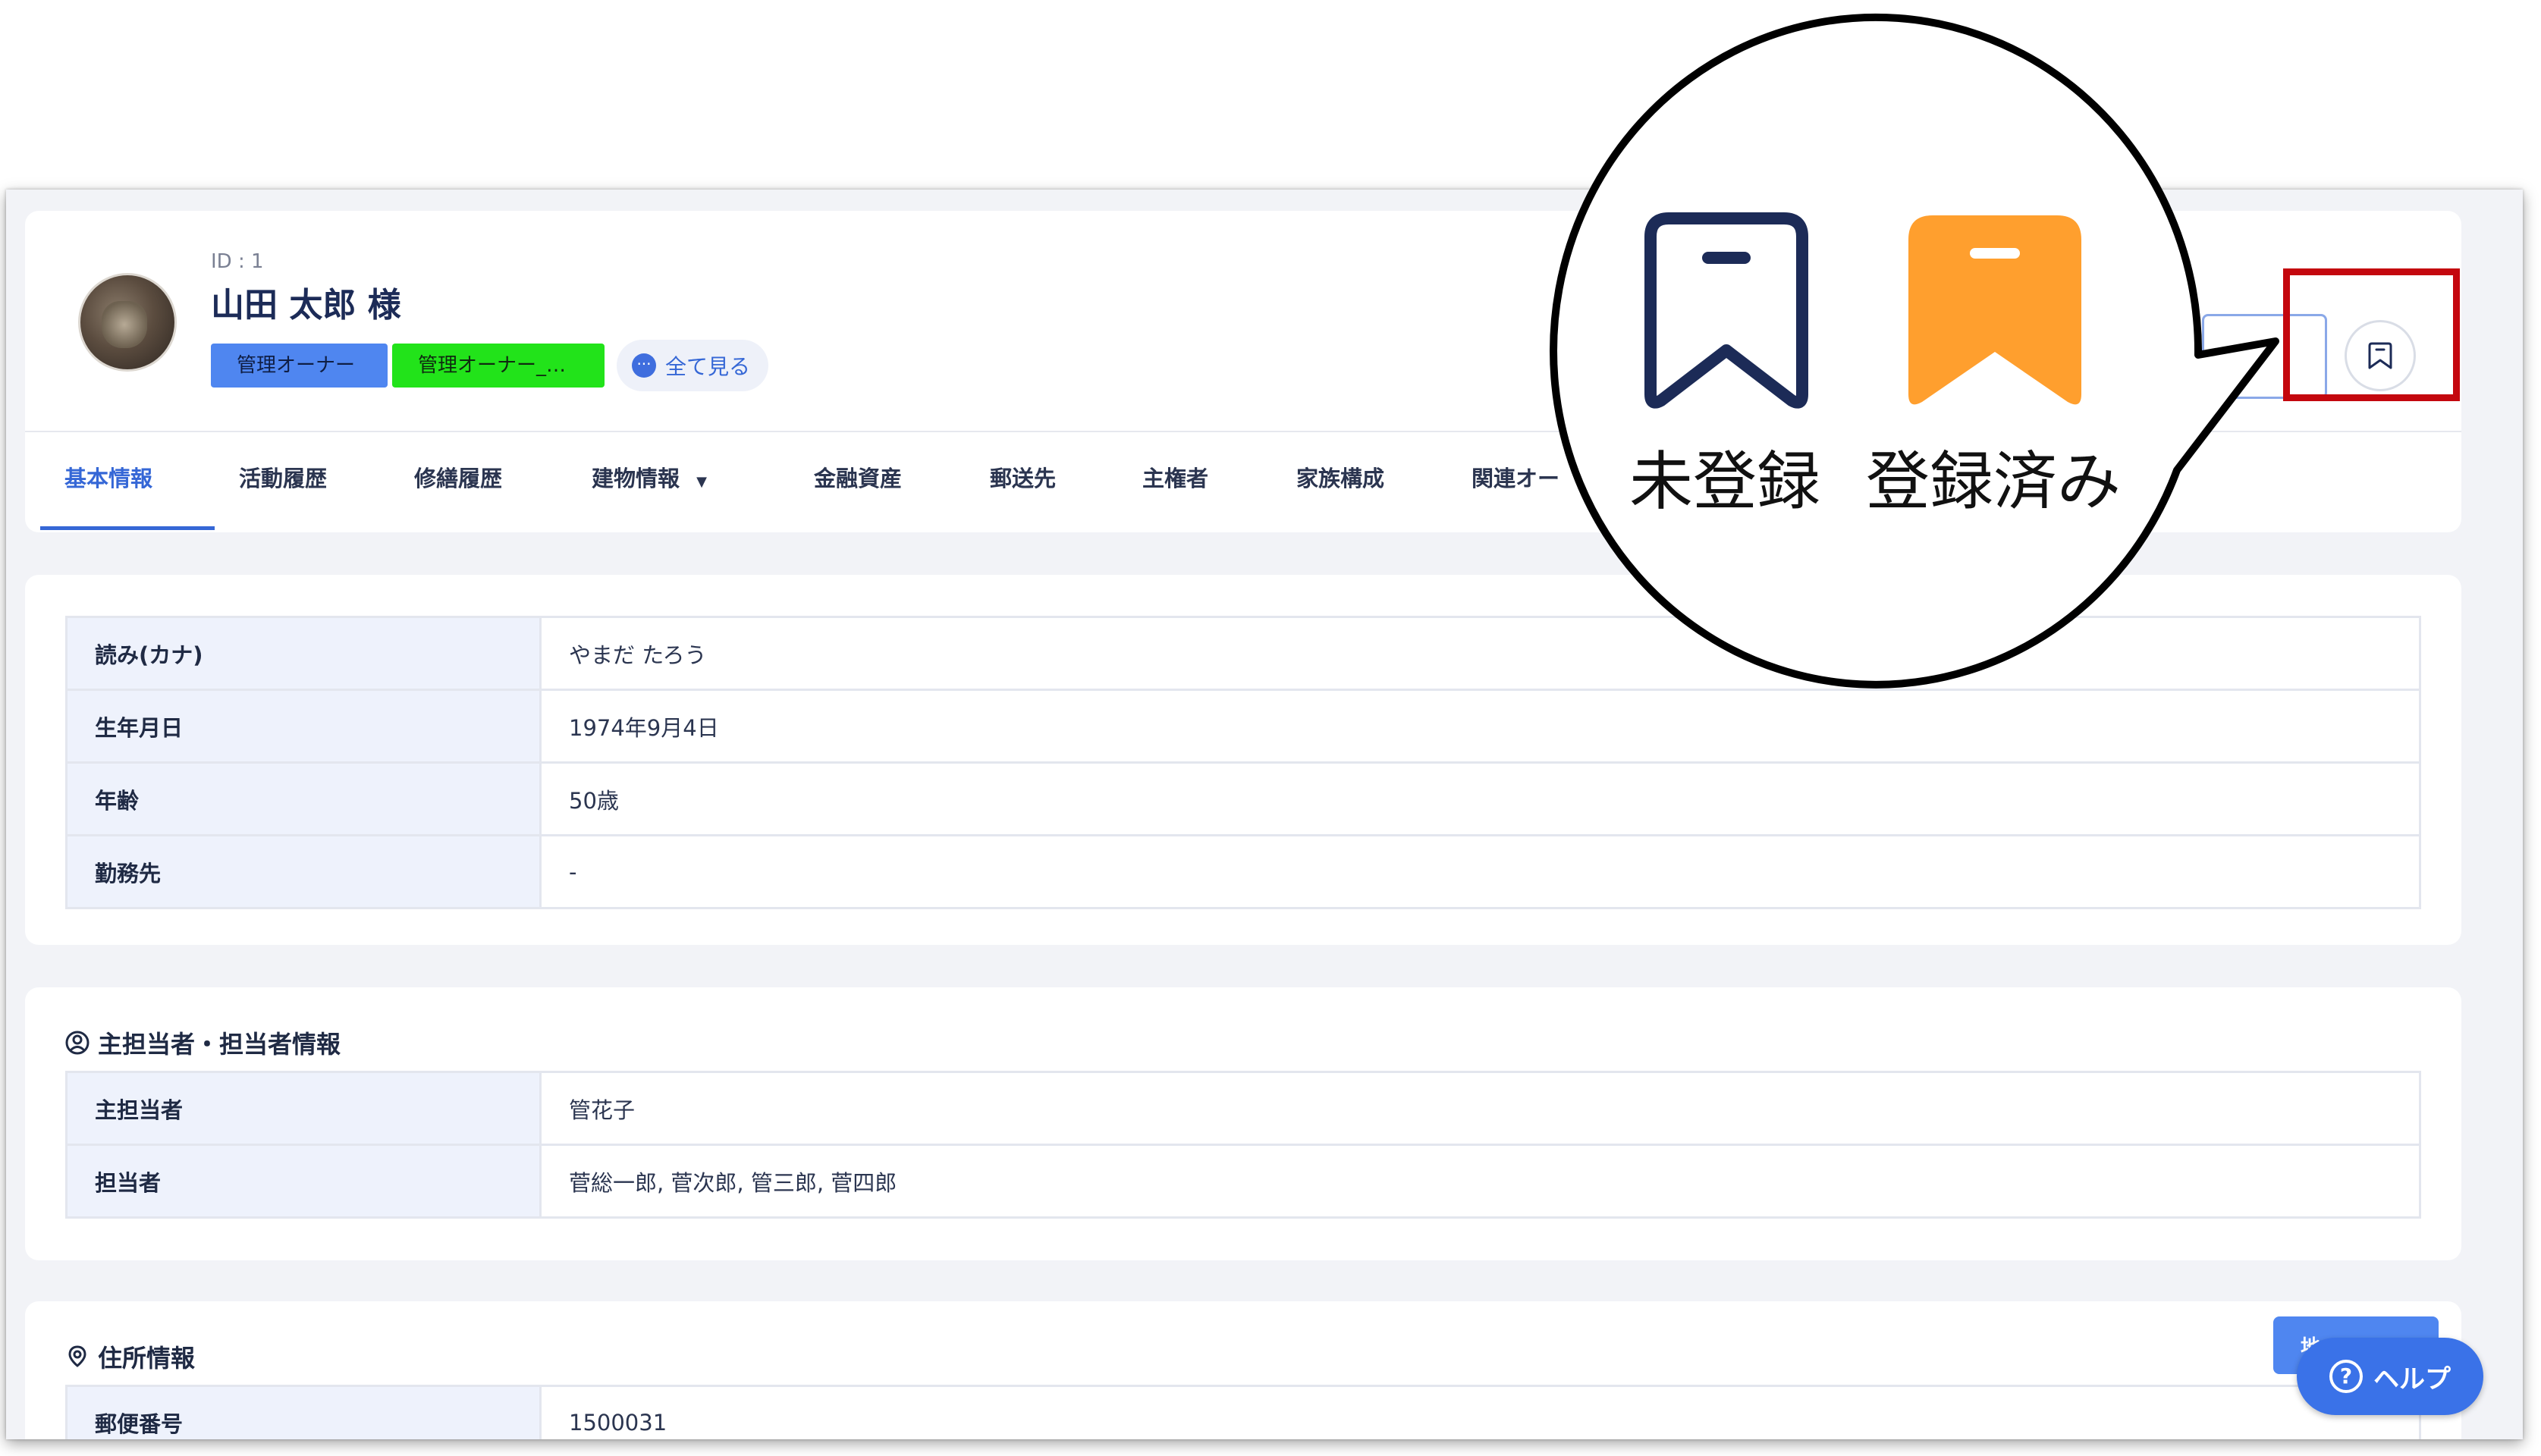 The width and height of the screenshot is (2541, 1456). What do you see at coordinates (1994, 481) in the screenshot?
I see `registered-label: 登録済み` at bounding box center [1994, 481].